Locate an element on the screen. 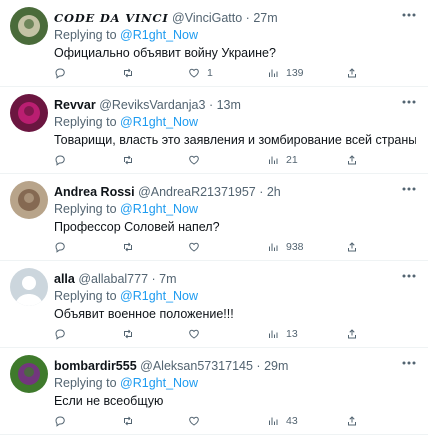  view-count: 938 is located at coordinates (295, 247).